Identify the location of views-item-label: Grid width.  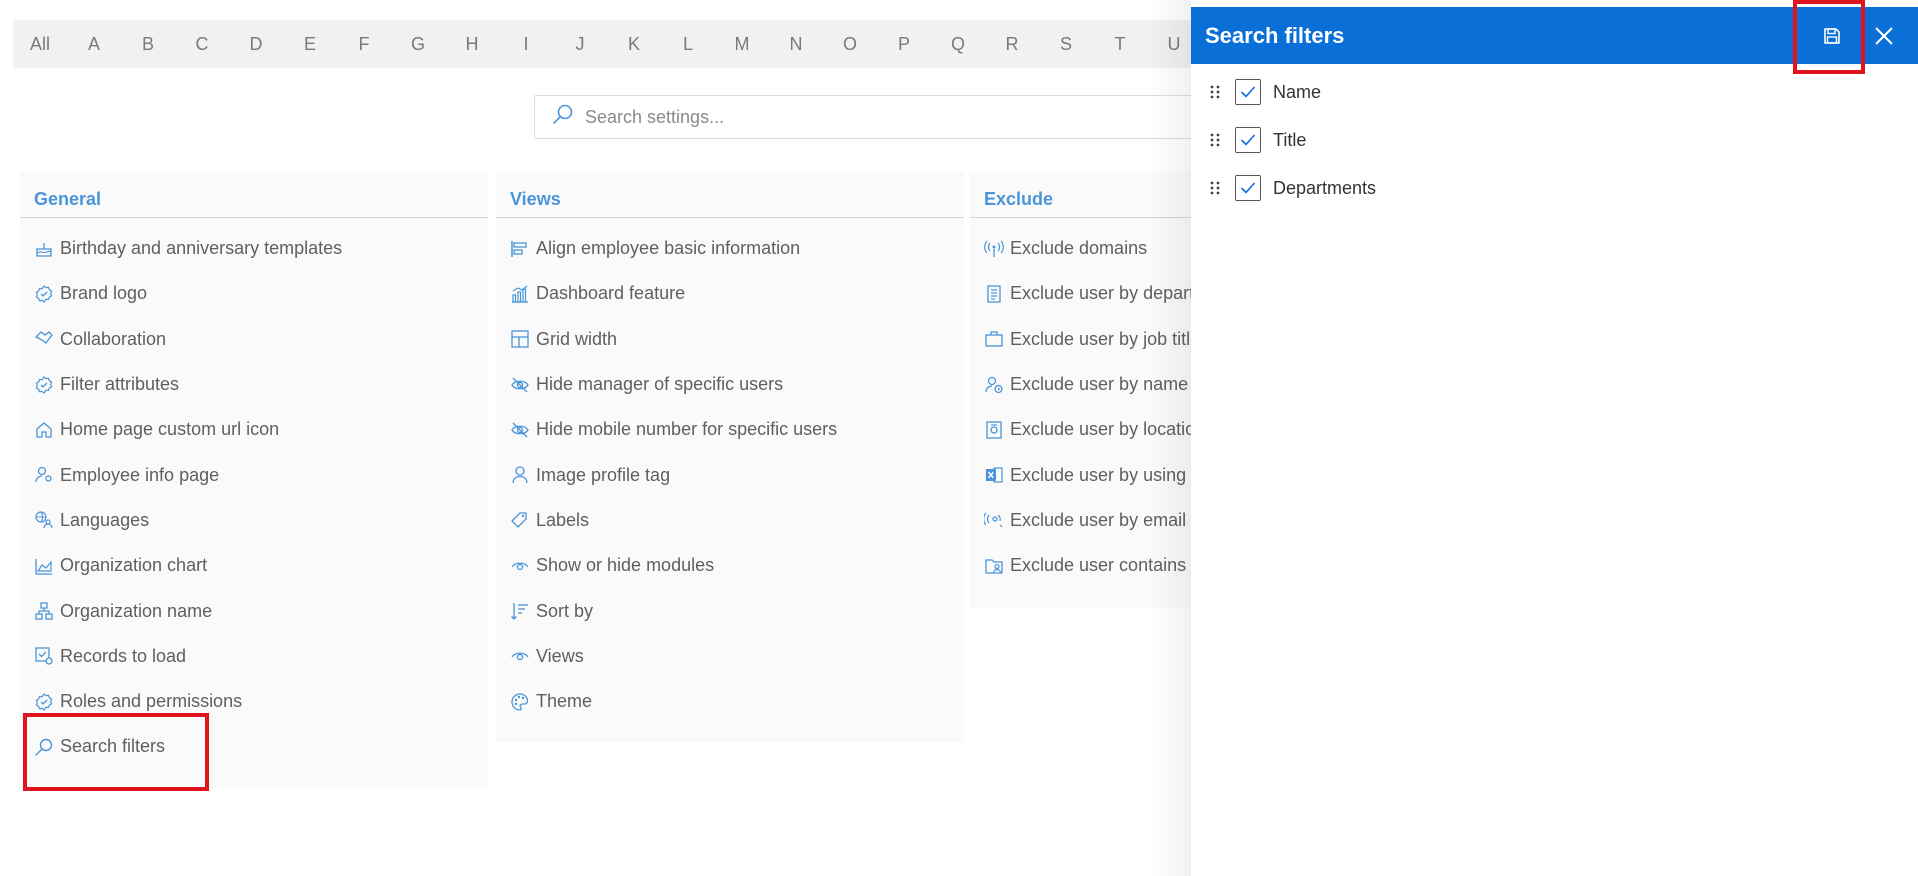
(577, 338).